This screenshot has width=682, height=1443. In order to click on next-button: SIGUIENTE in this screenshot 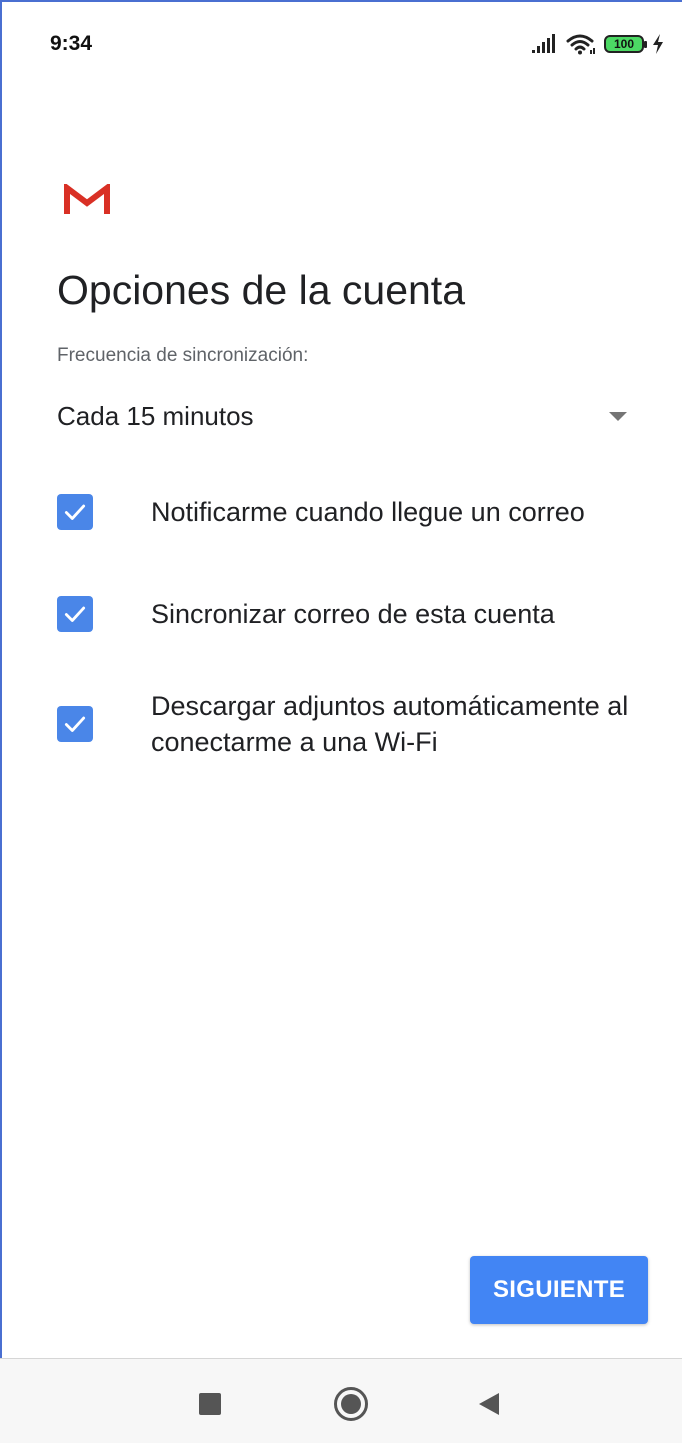, I will do `click(559, 1290)`.